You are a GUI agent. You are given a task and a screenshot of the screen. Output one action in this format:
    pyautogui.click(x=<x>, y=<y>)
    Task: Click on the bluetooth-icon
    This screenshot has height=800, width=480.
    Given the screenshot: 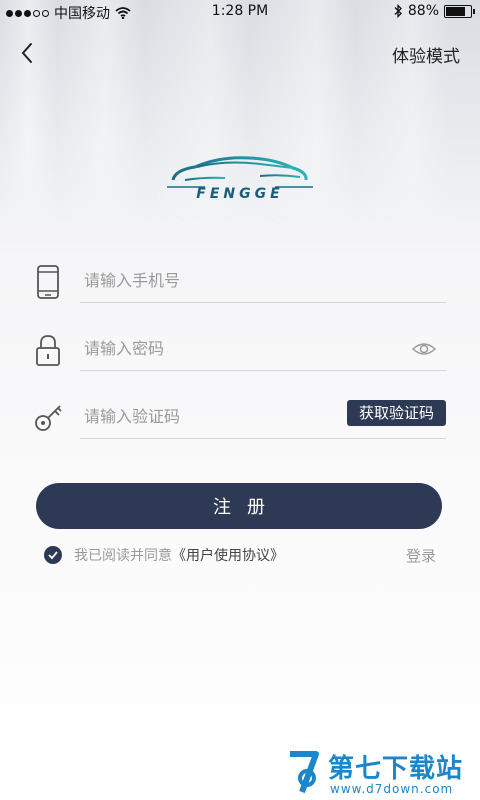 What is the action you would take?
    pyautogui.click(x=398, y=11)
    